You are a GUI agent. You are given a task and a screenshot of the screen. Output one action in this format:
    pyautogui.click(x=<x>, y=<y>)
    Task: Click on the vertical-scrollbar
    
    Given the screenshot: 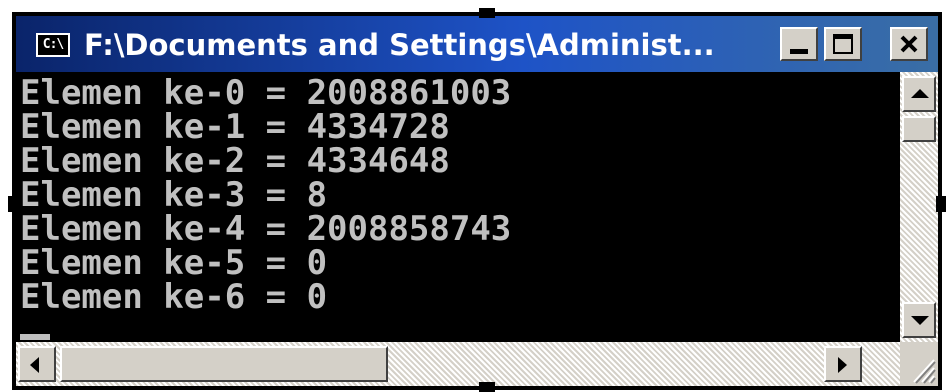 What is the action you would take?
    pyautogui.click(x=919, y=207)
    